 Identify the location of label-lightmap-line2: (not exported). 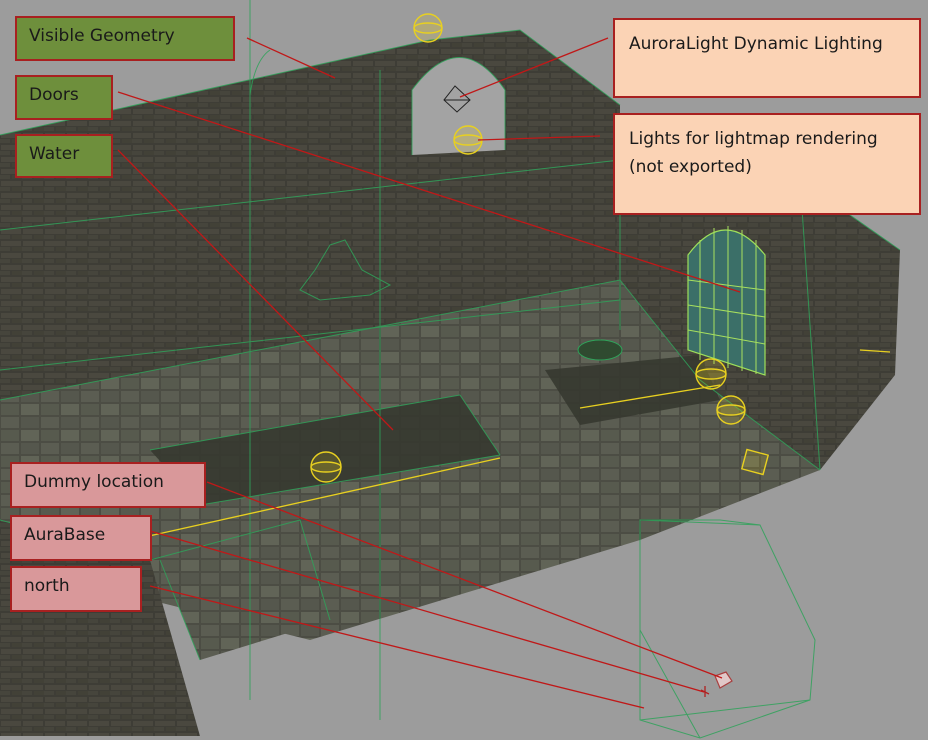
(690, 167).